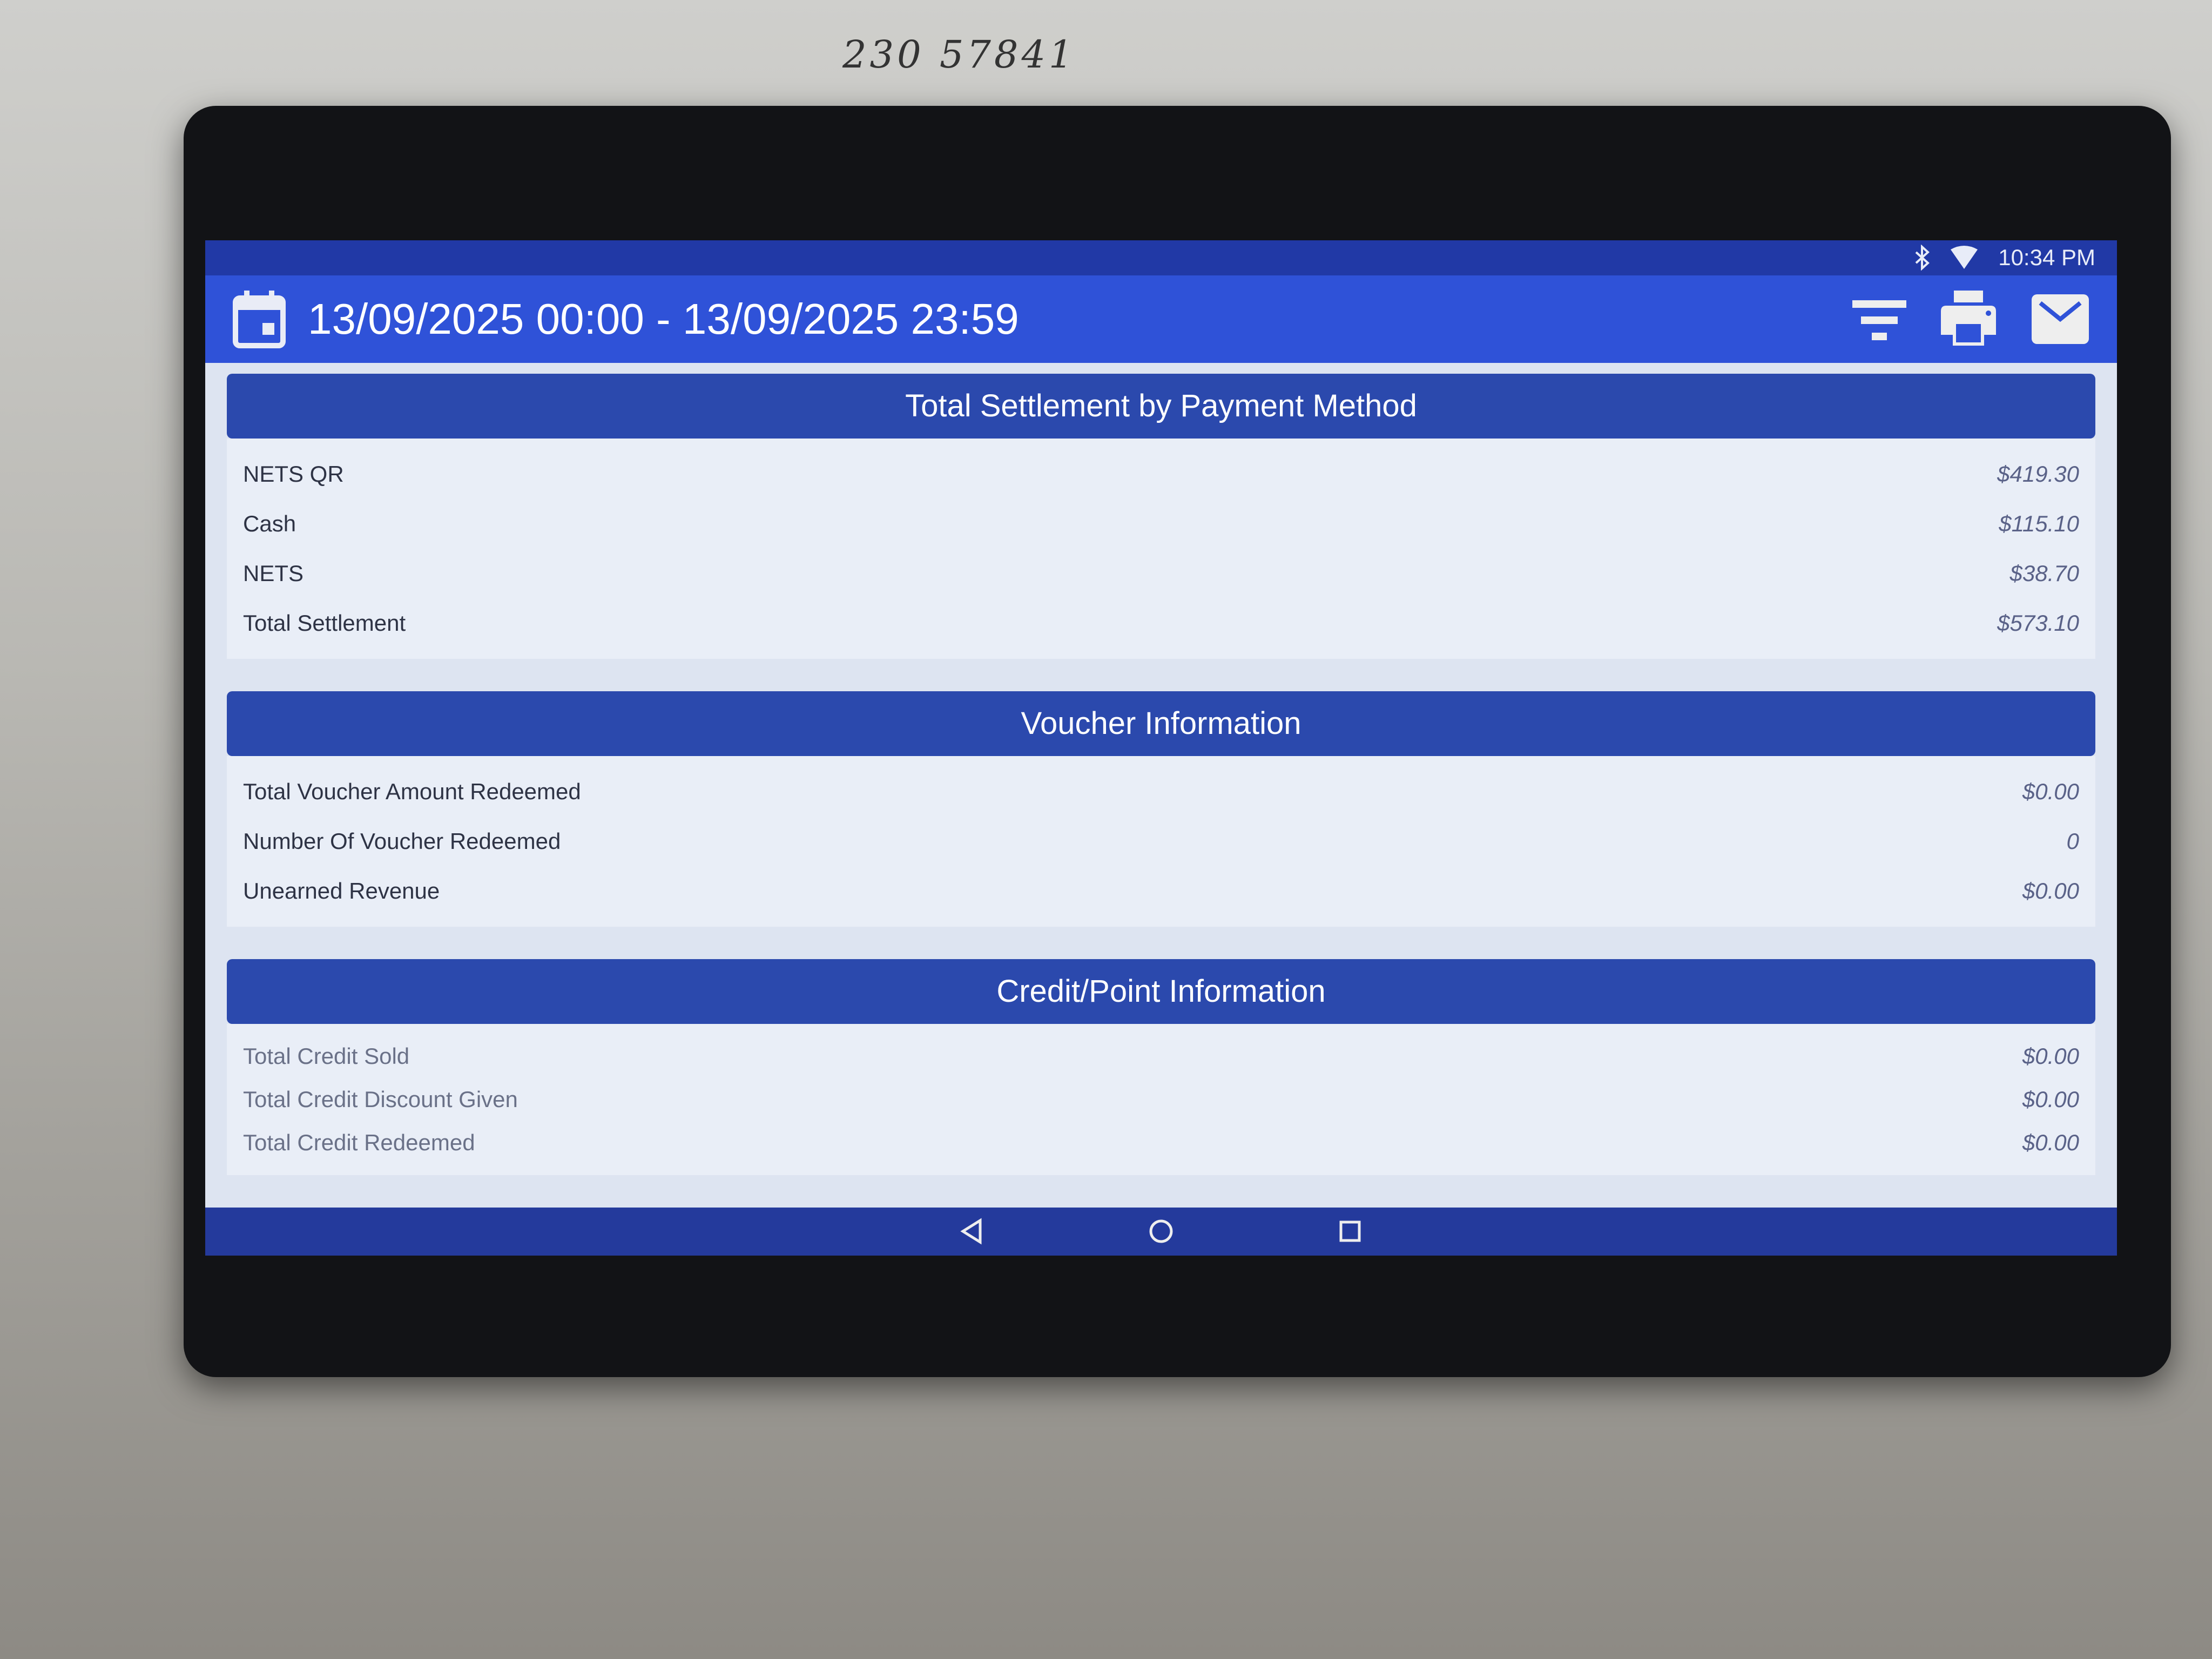 This screenshot has height=1659, width=2212. What do you see at coordinates (402, 841) in the screenshot?
I see `row-label: Number Of Voucher Redeemed` at bounding box center [402, 841].